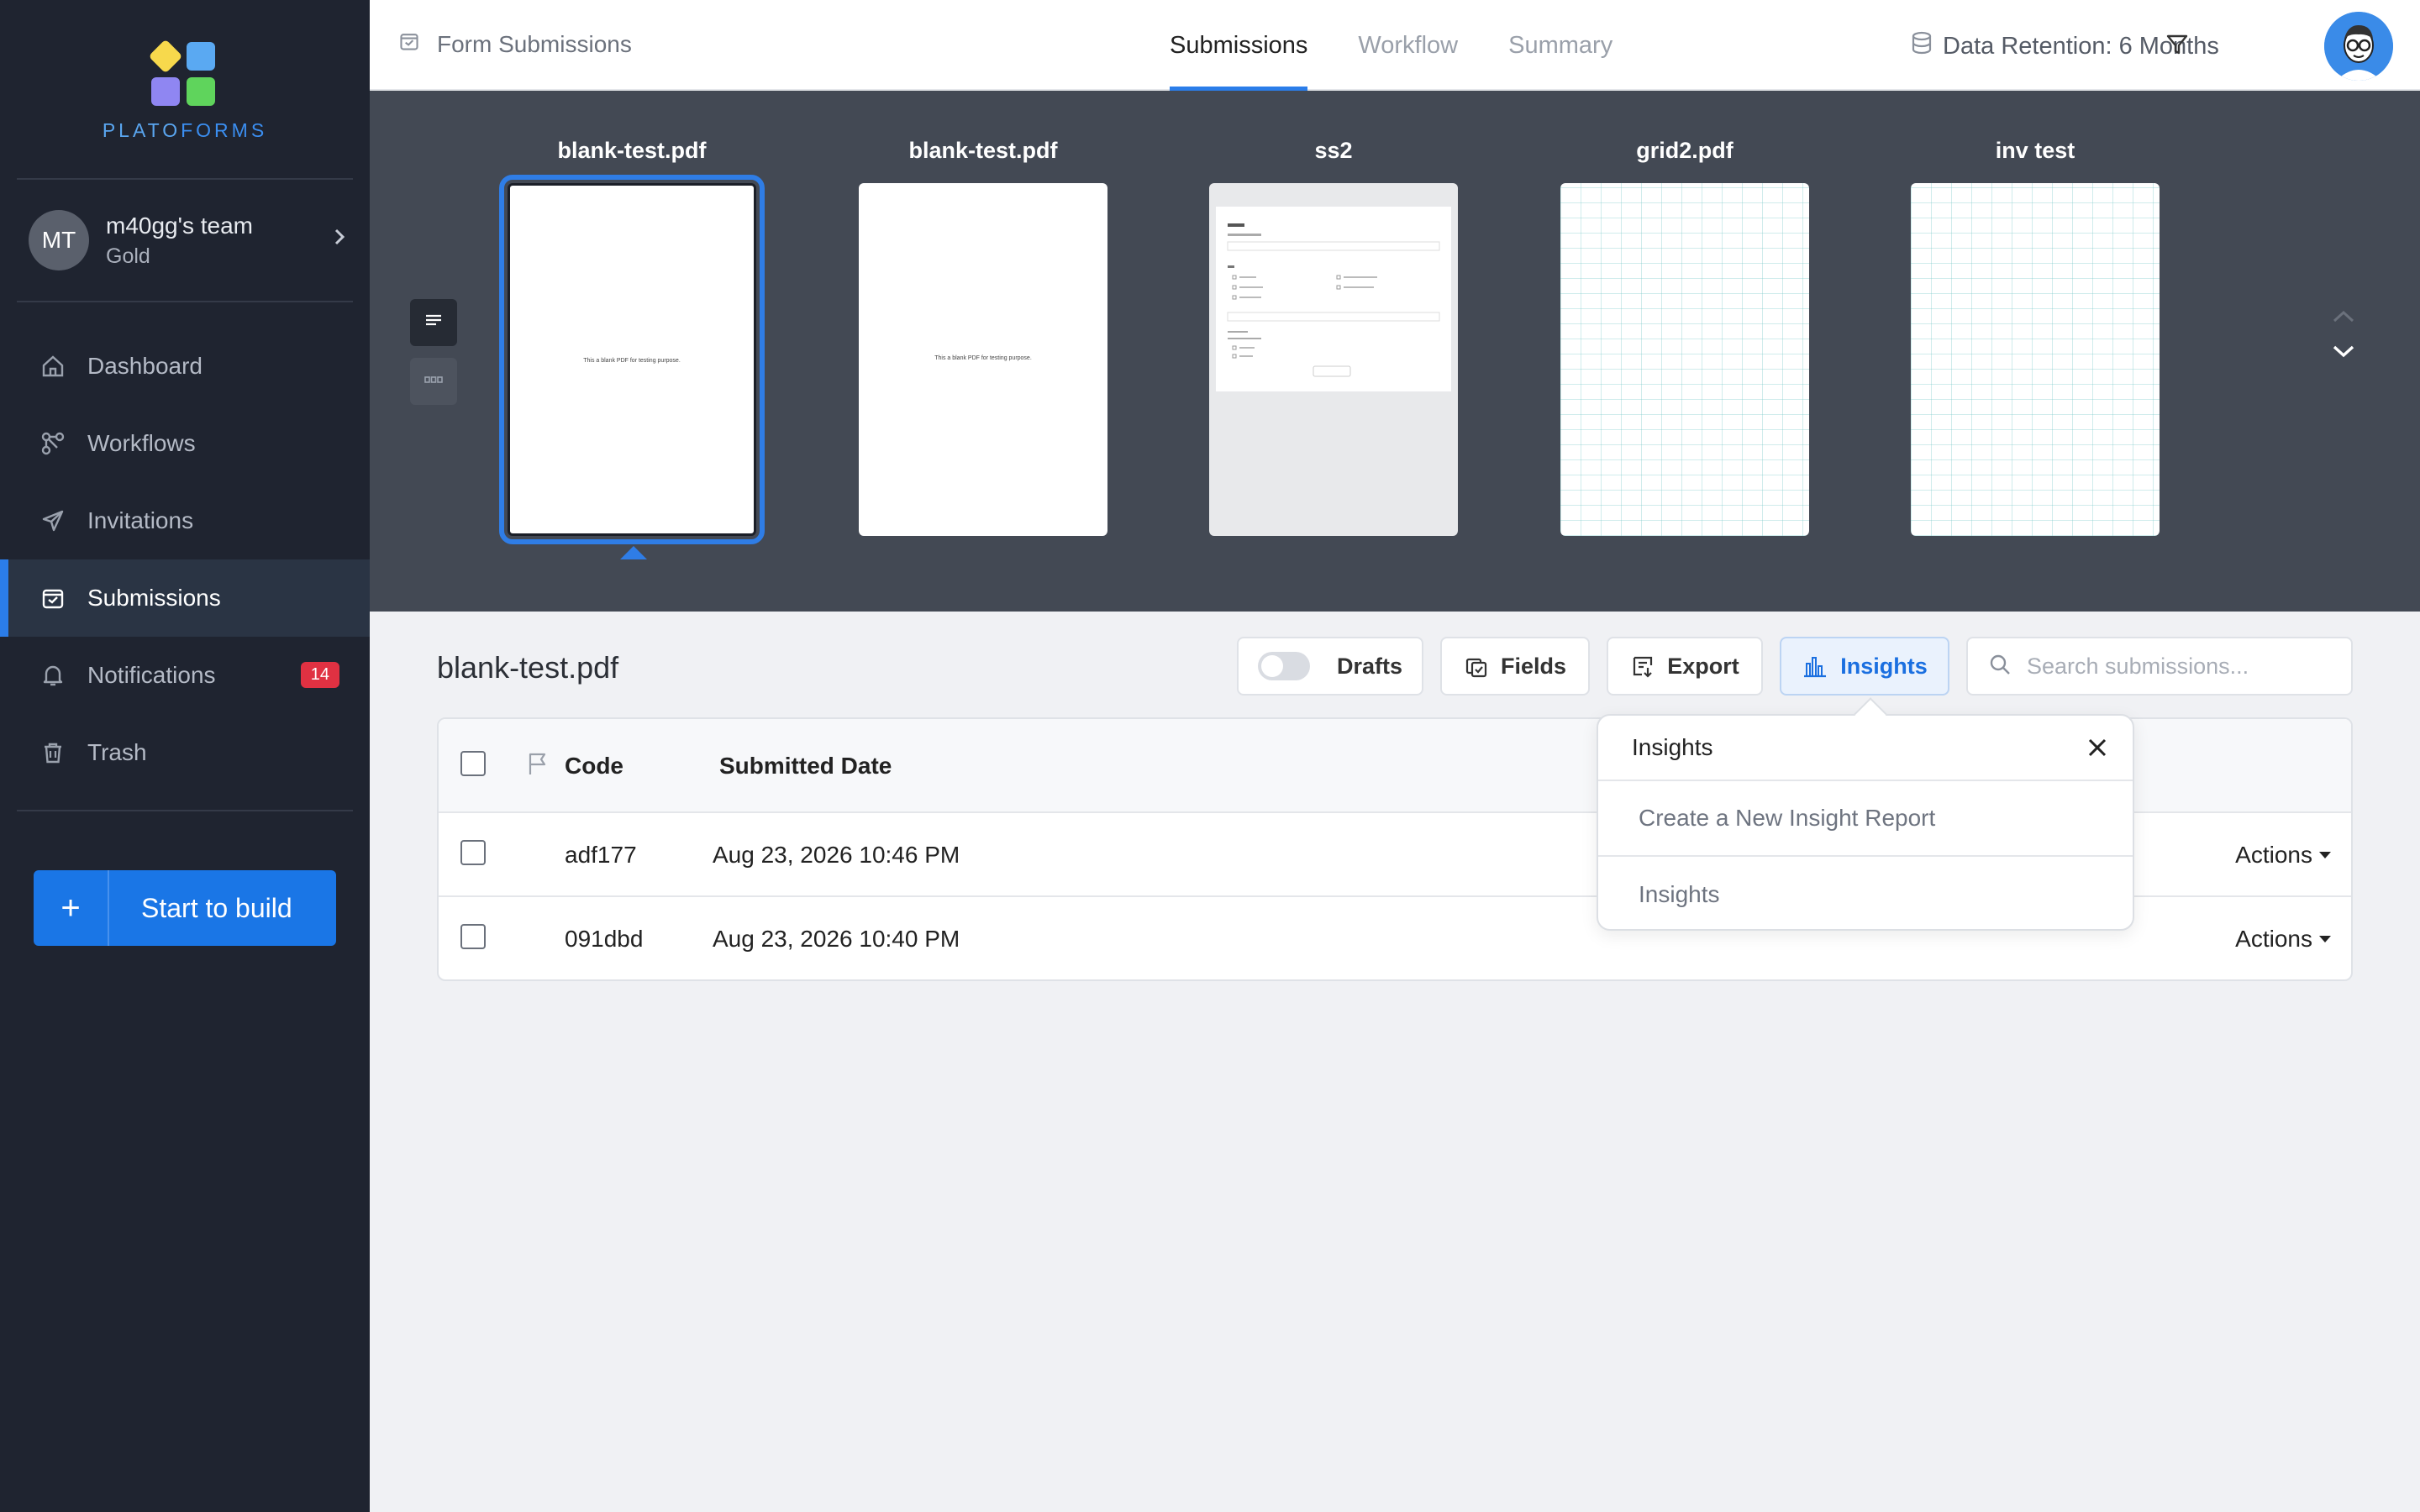 The width and height of the screenshot is (2420, 1512). I want to click on team-avatar: MT, so click(59, 240).